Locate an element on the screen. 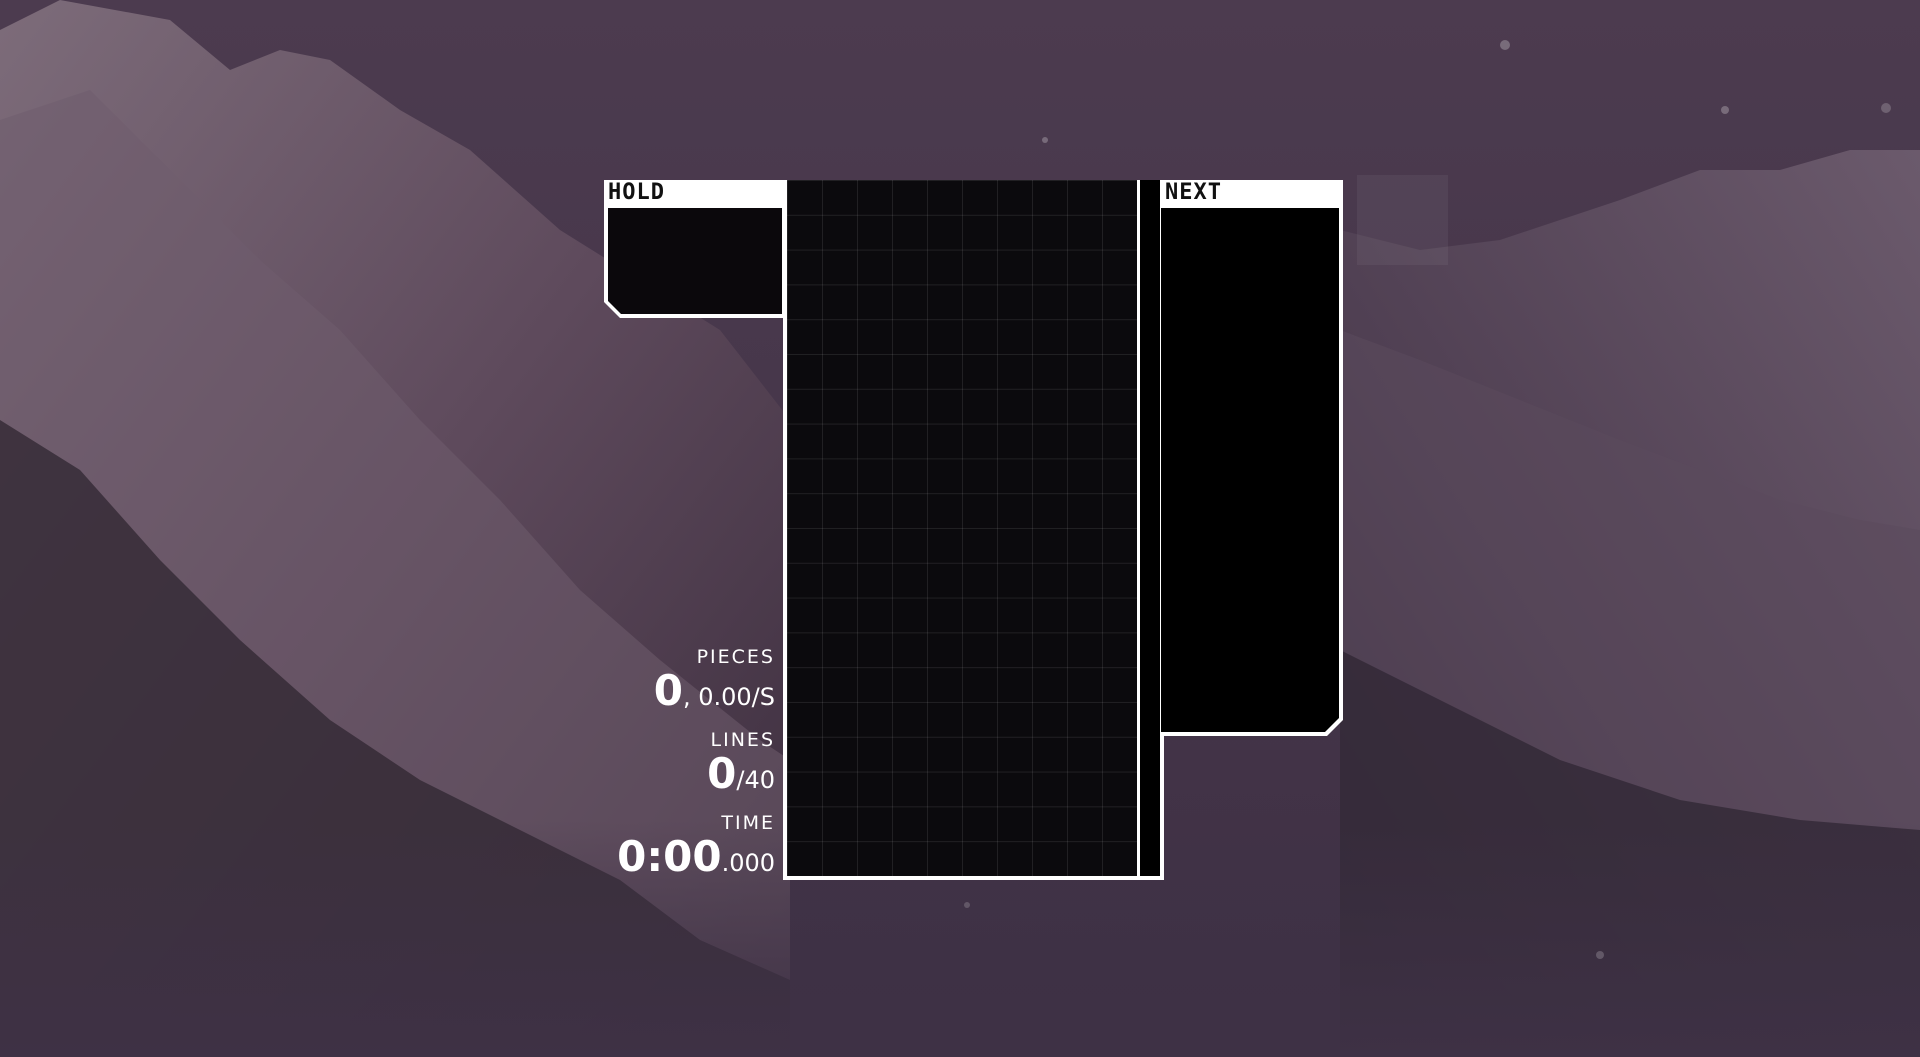 This screenshot has width=1920, height=1057. lines-count: 0 is located at coordinates (722, 773).